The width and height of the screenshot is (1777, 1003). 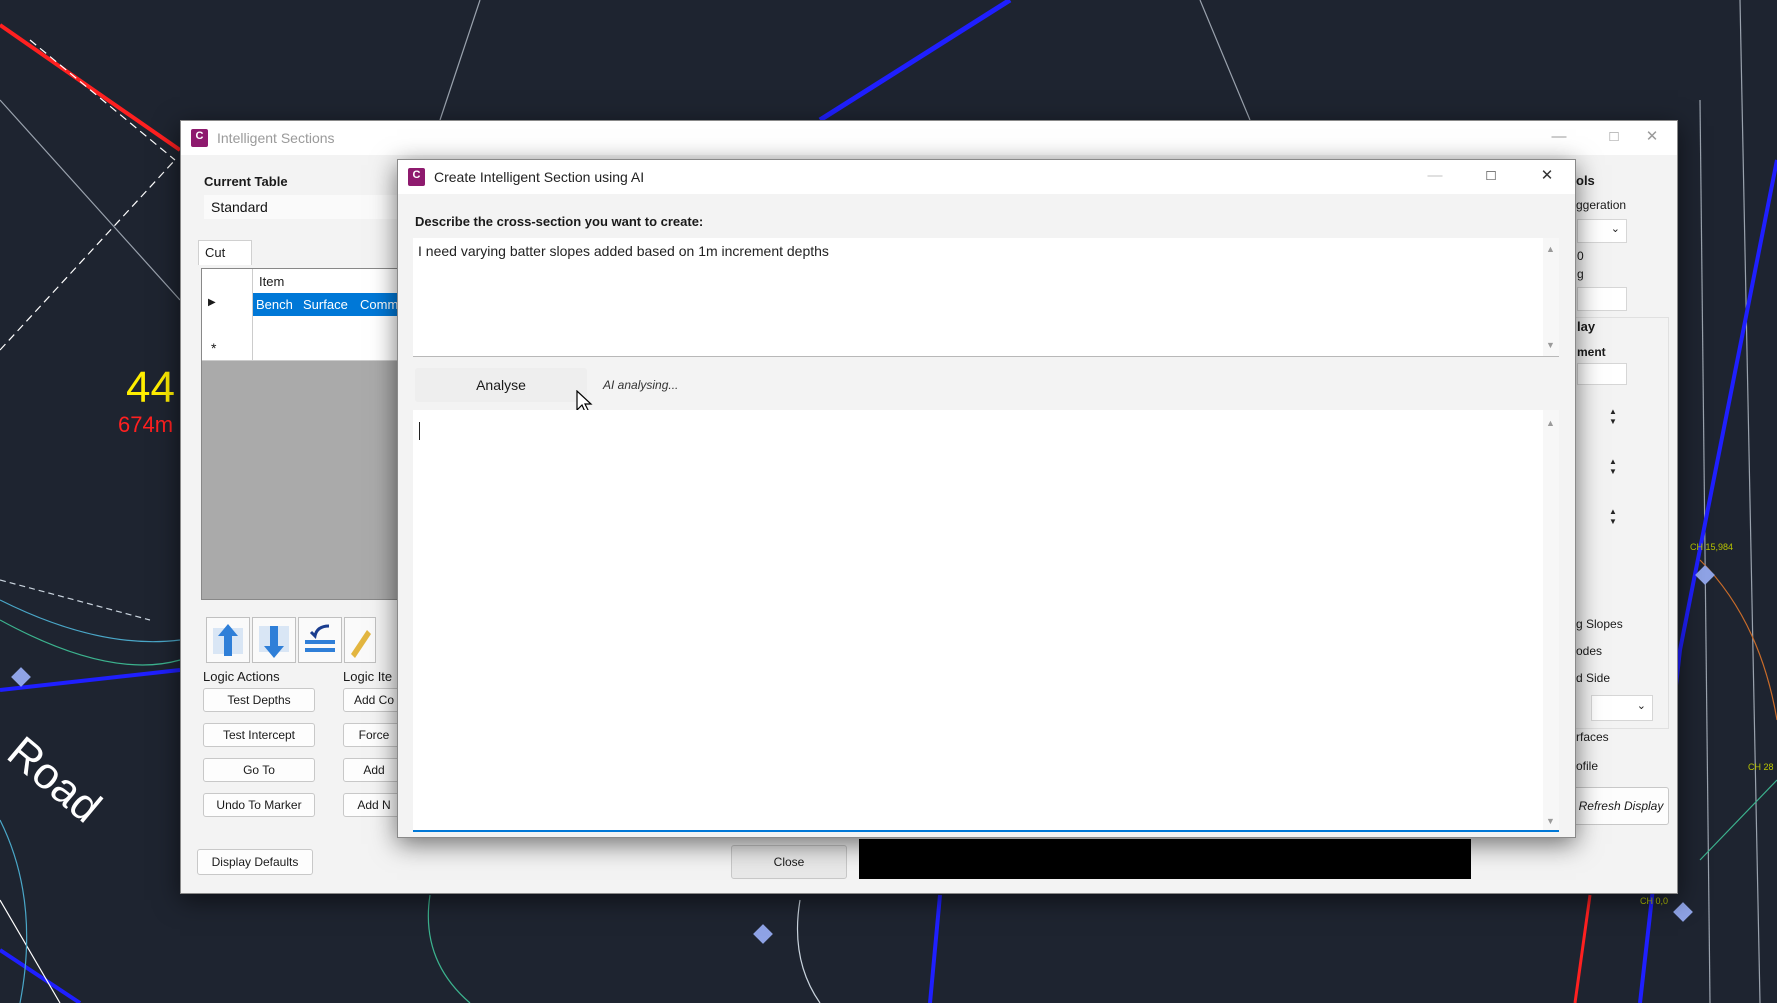 I want to click on logic-grid: Item ▶ Bench Surface Comm *, so click(x=302, y=434).